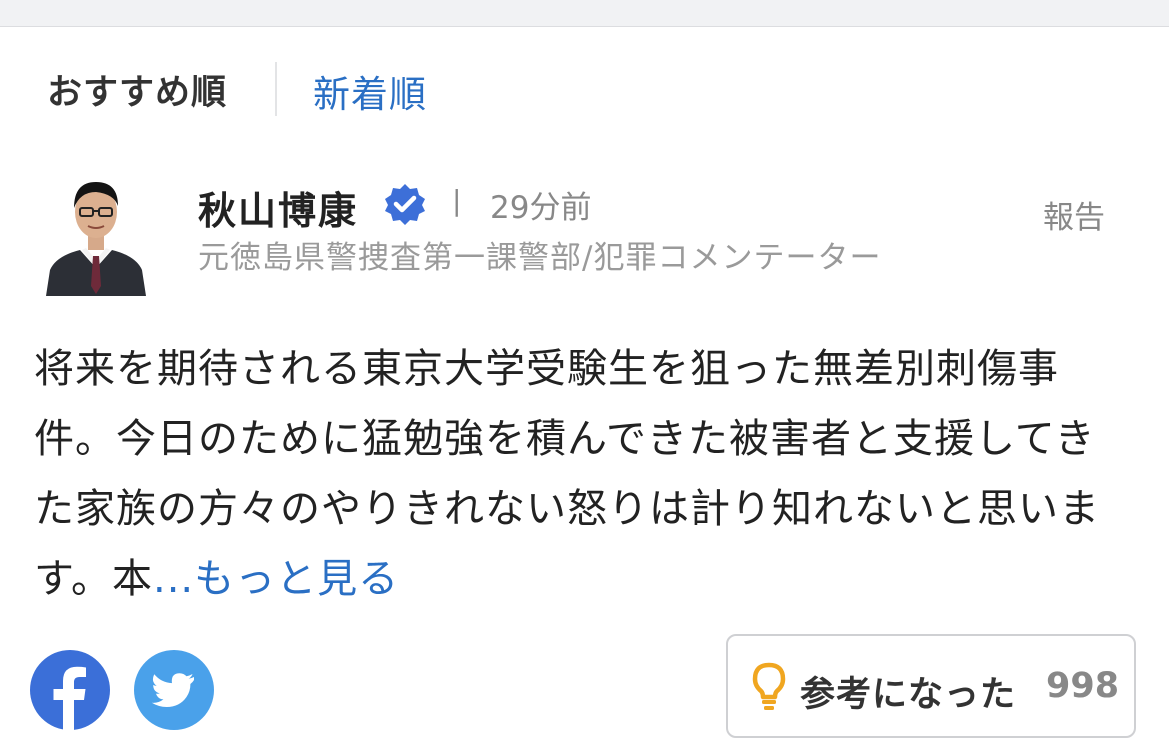 This screenshot has width=1169, height=747. What do you see at coordinates (908, 695) in the screenshot?
I see `helpful-label: 参考になった` at bounding box center [908, 695].